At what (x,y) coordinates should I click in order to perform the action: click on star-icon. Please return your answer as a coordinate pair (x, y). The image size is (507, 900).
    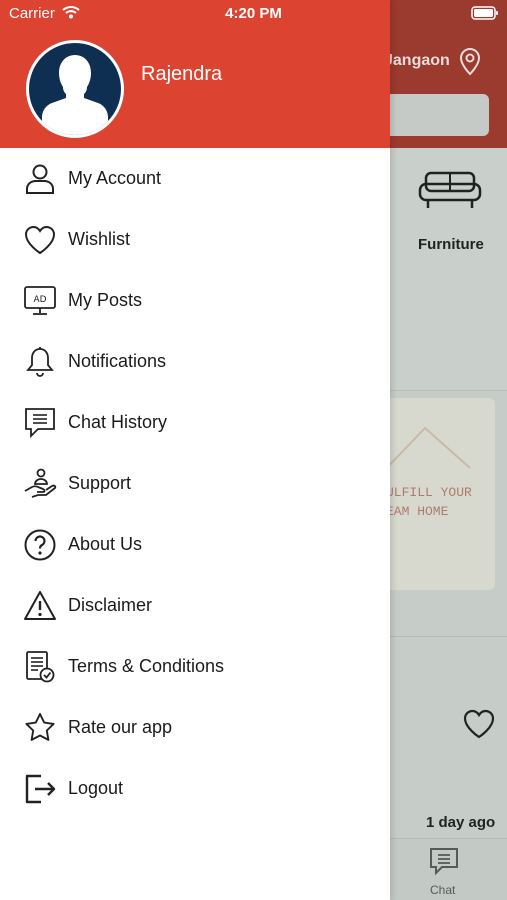
    Looking at the image, I should click on (40, 728).